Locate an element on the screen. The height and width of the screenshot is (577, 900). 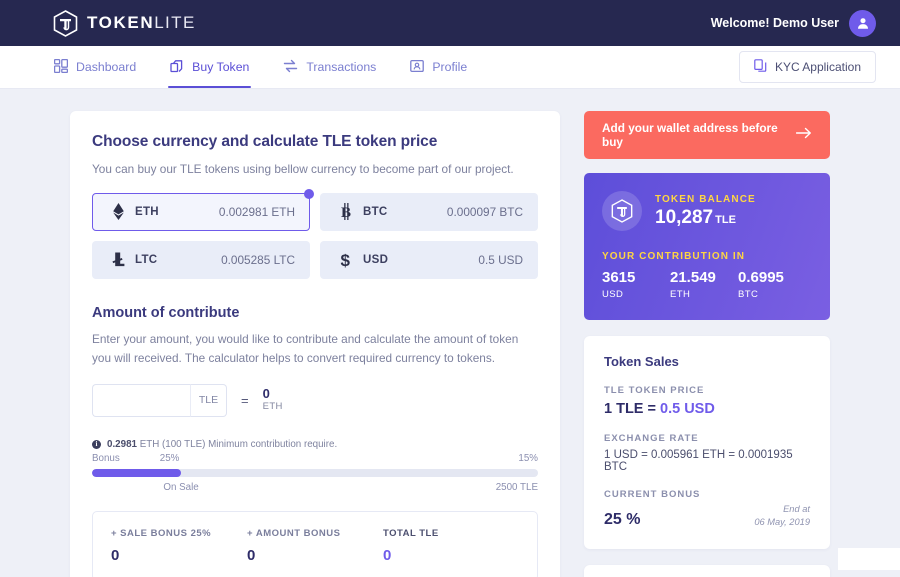
currency-code: USD is located at coordinates (376, 259).